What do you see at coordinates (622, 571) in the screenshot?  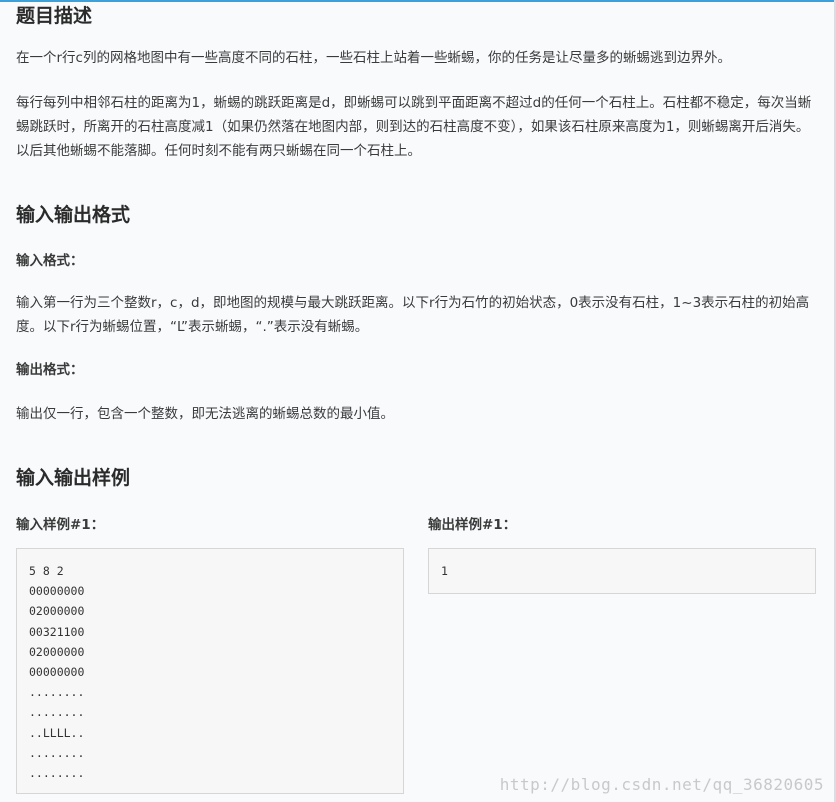 I see `sample-output-box: 1` at bounding box center [622, 571].